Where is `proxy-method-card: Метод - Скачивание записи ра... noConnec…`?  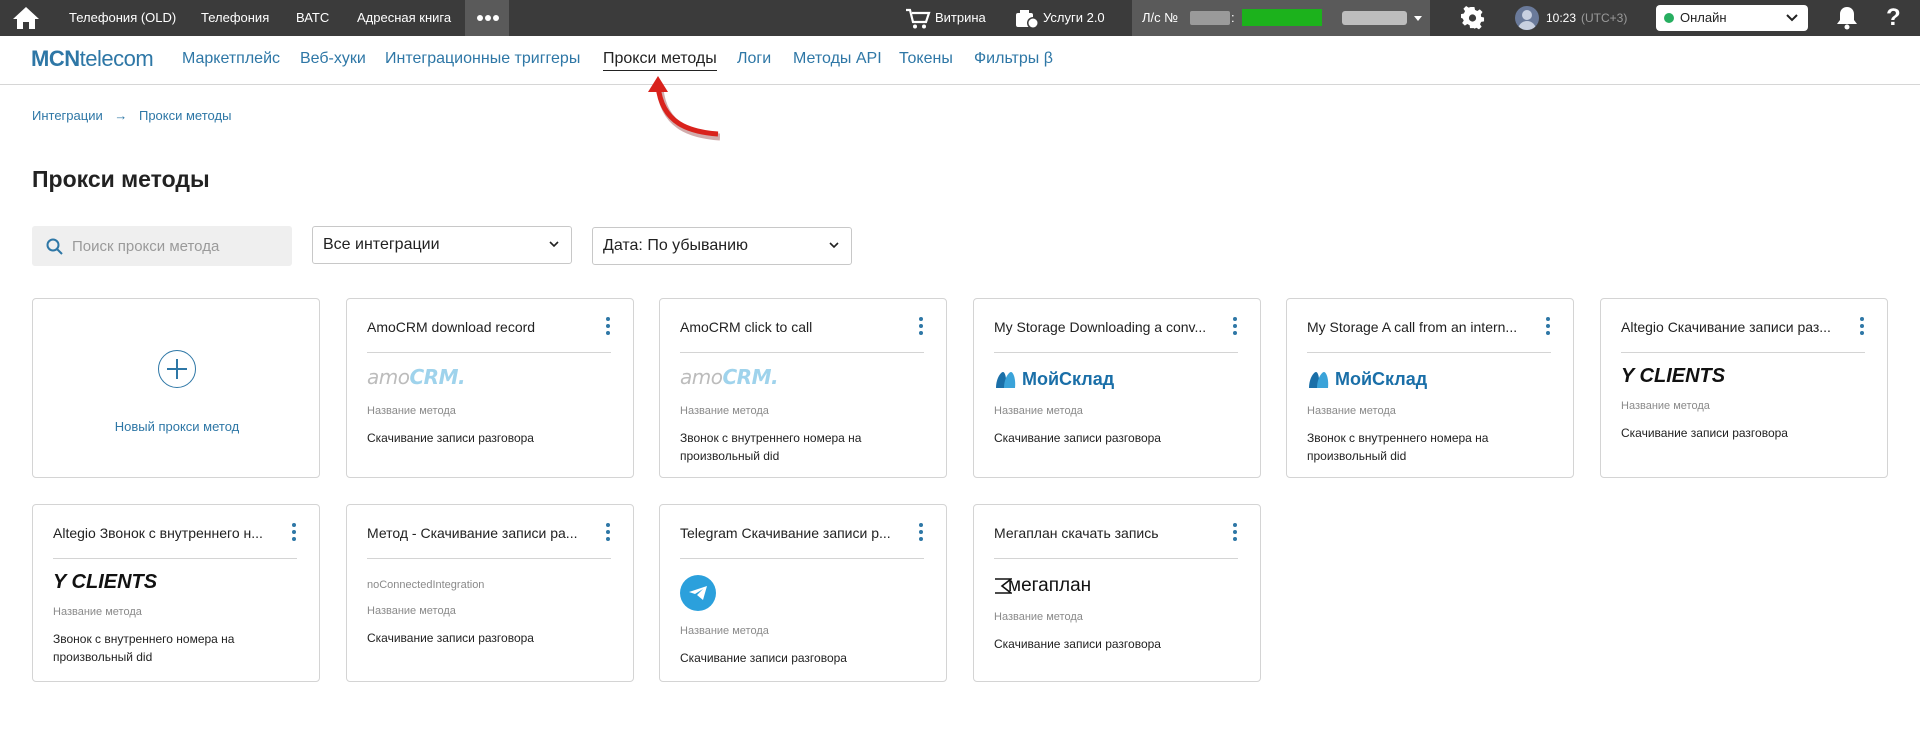
proxy-method-card: Метод - Скачивание записи ра... noConnec… is located at coordinates (490, 593).